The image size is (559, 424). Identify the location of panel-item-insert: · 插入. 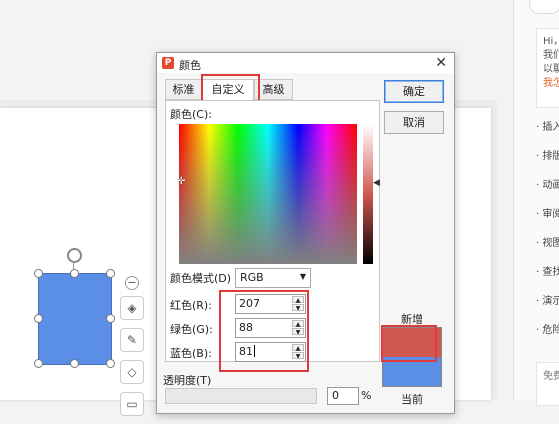
(547, 125).